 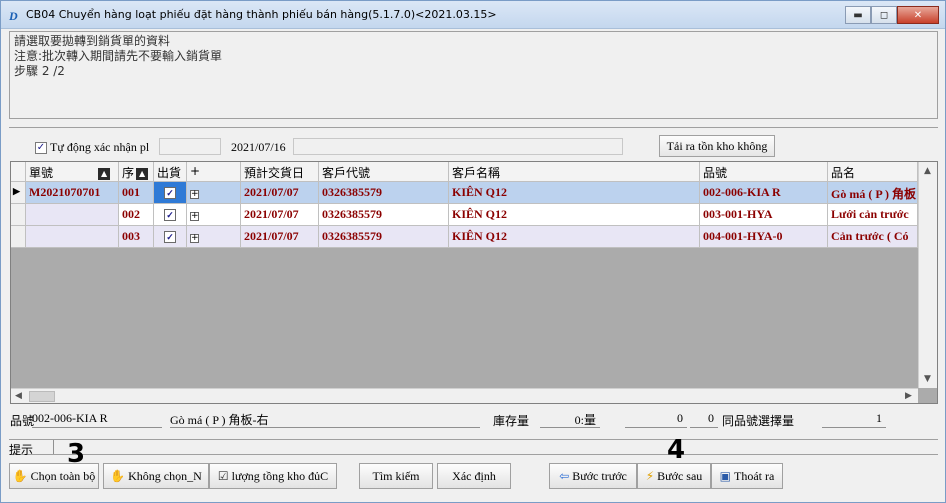 What do you see at coordinates (758, 421) in the screenshot?
I see `same-item-label: 同品號選擇量` at bounding box center [758, 421].